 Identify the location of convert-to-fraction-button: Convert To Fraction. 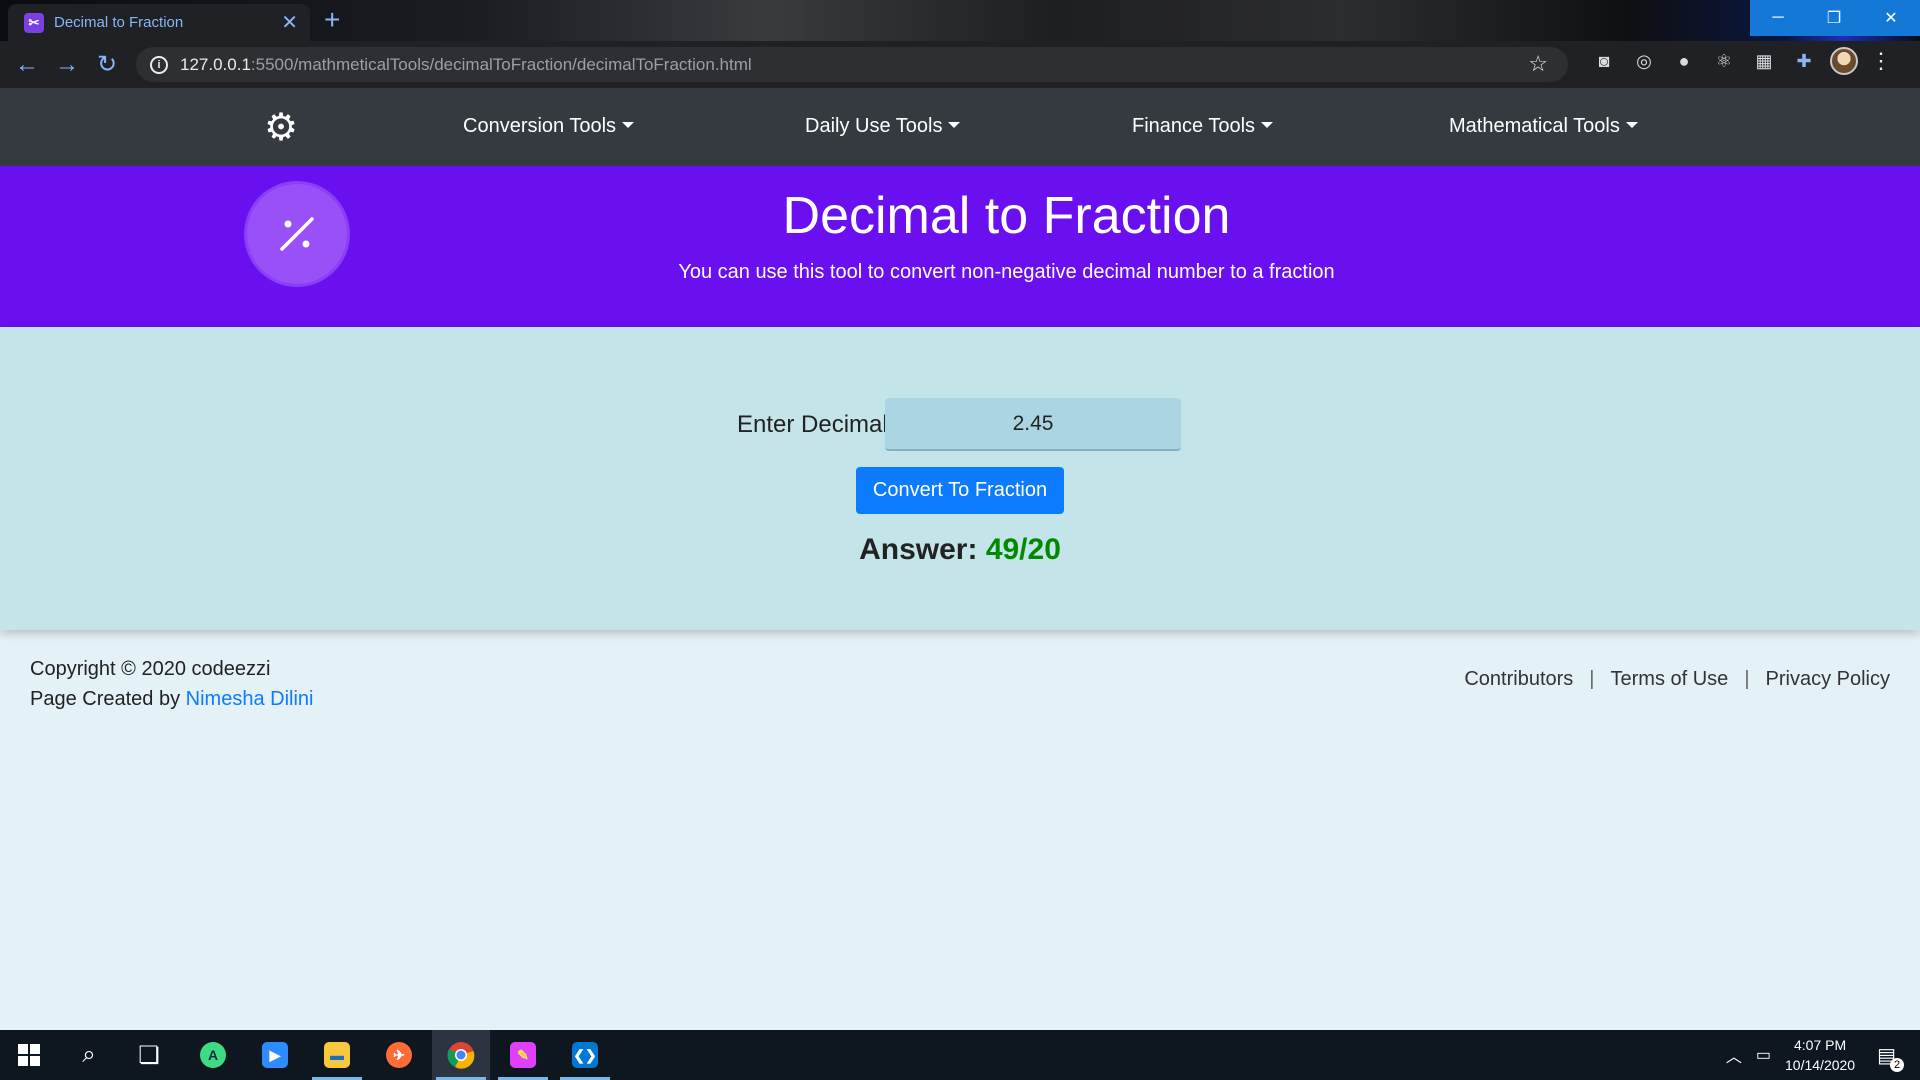
(960, 490).